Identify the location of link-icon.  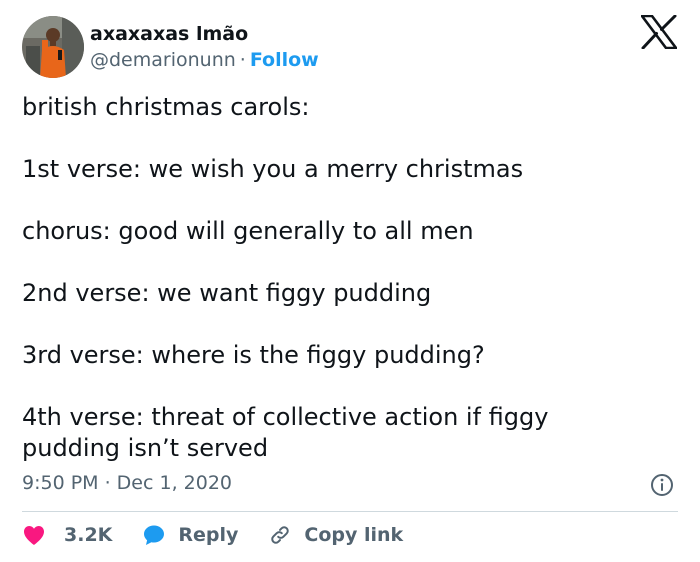
(280, 535).